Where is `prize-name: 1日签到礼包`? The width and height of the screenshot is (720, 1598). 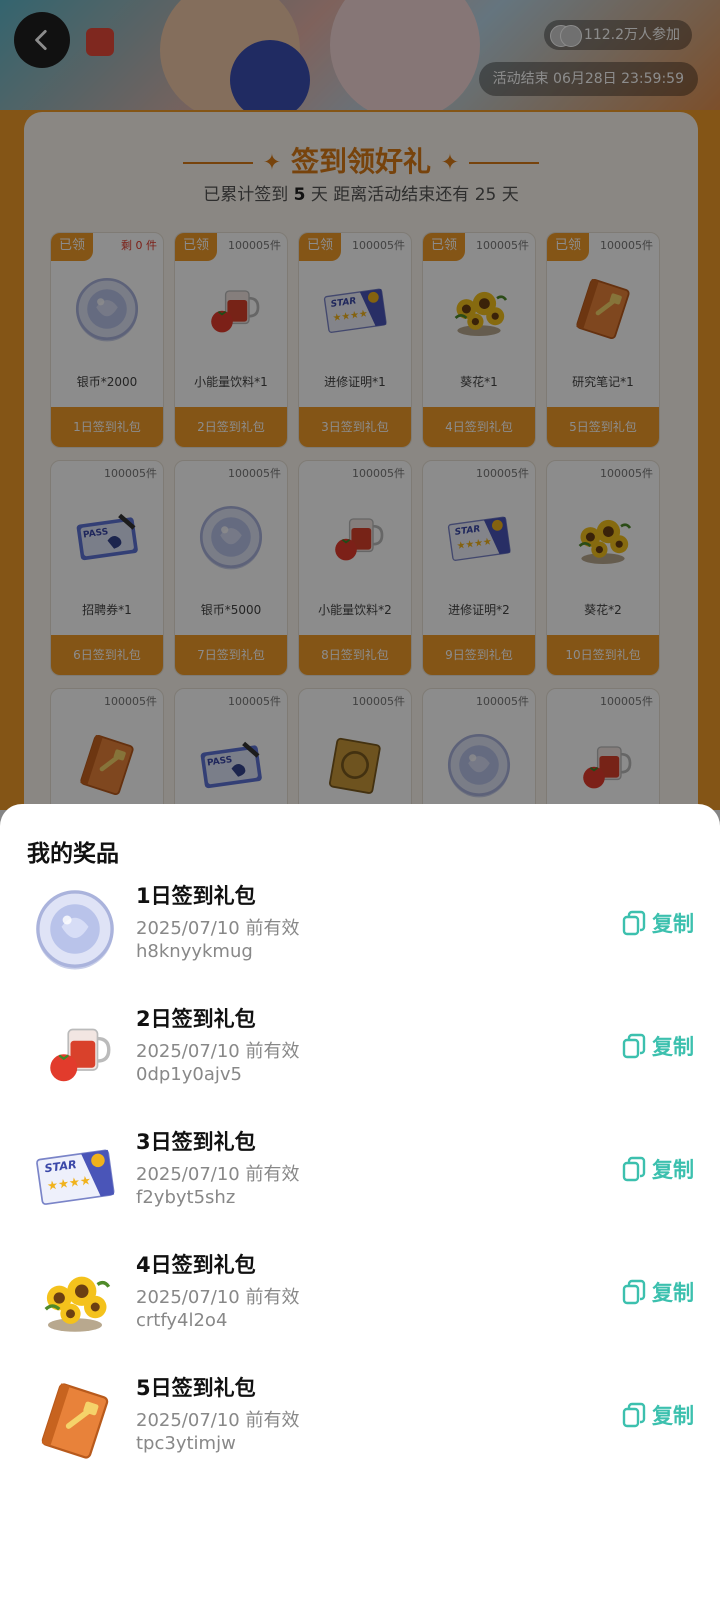 prize-name: 1日签到礼包 is located at coordinates (196, 896).